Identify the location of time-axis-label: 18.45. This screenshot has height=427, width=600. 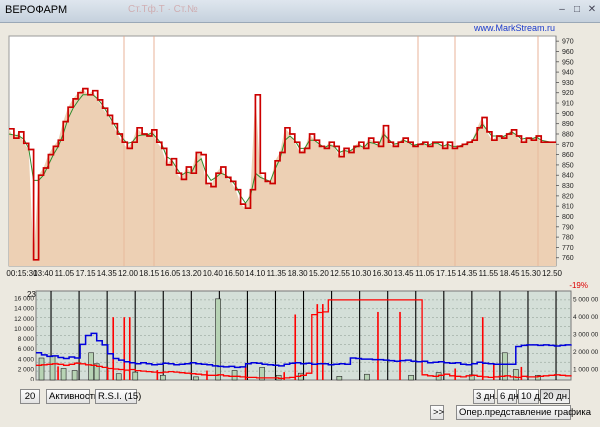
(510, 273).